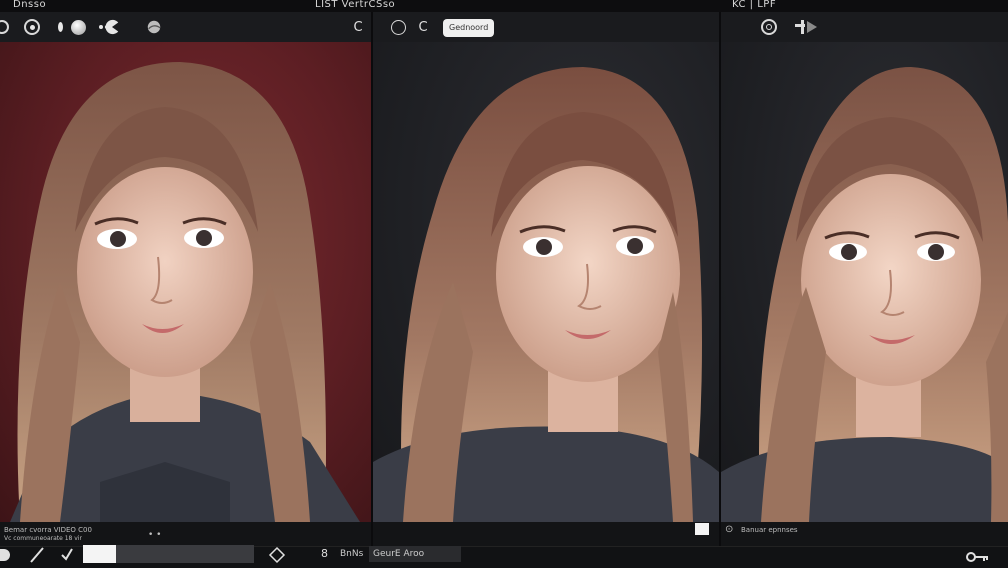 The width and height of the screenshot is (1008, 568). What do you see at coordinates (423, 27) in the screenshot?
I see `undo-icon: C` at bounding box center [423, 27].